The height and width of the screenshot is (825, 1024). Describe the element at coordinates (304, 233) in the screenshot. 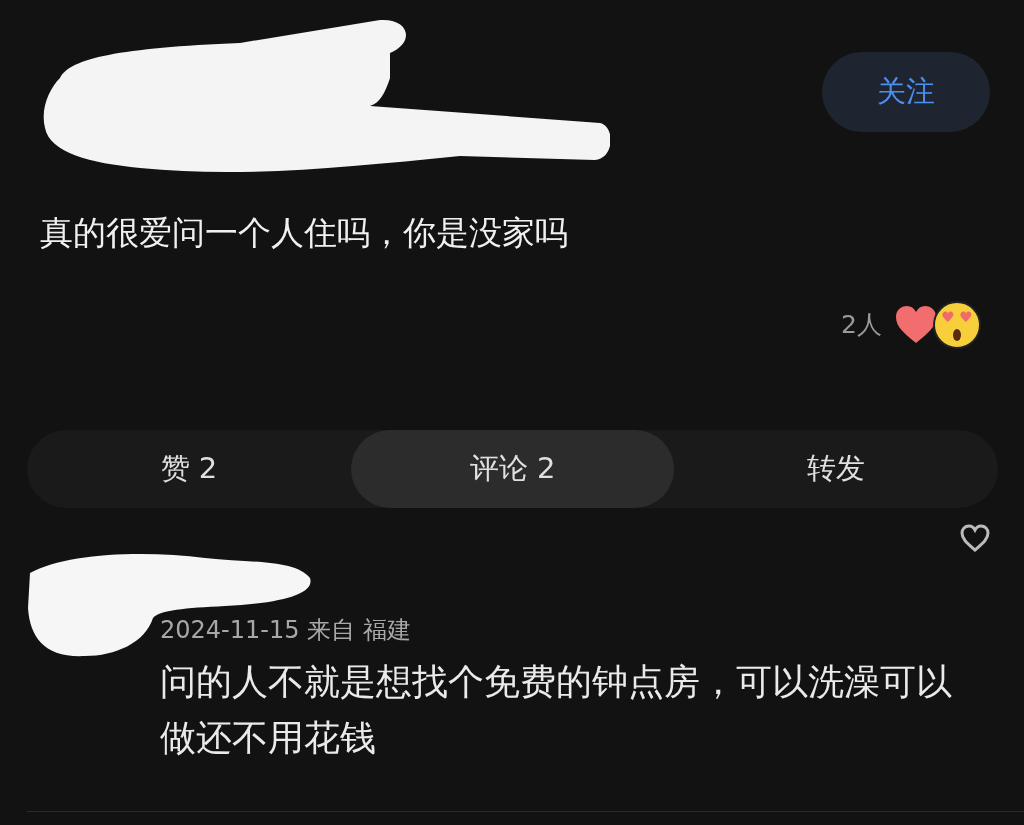

I see `post-text: 真的很爱问一个人住吗，你是没家吗` at that location.